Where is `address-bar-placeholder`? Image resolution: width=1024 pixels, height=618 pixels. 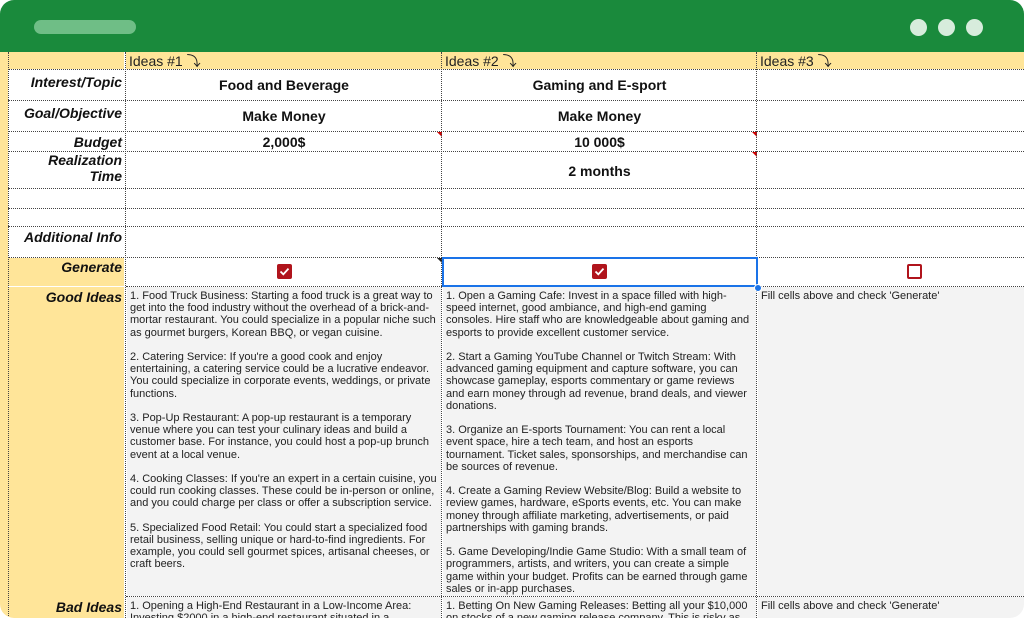 address-bar-placeholder is located at coordinates (85, 27).